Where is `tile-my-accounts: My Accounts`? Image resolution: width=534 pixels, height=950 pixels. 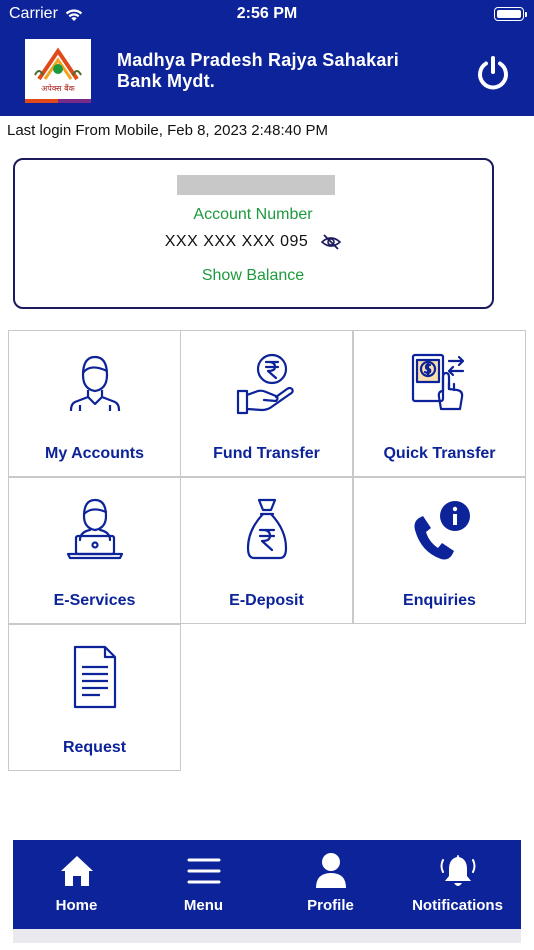
tile-my-accounts: My Accounts is located at coordinates (94, 403).